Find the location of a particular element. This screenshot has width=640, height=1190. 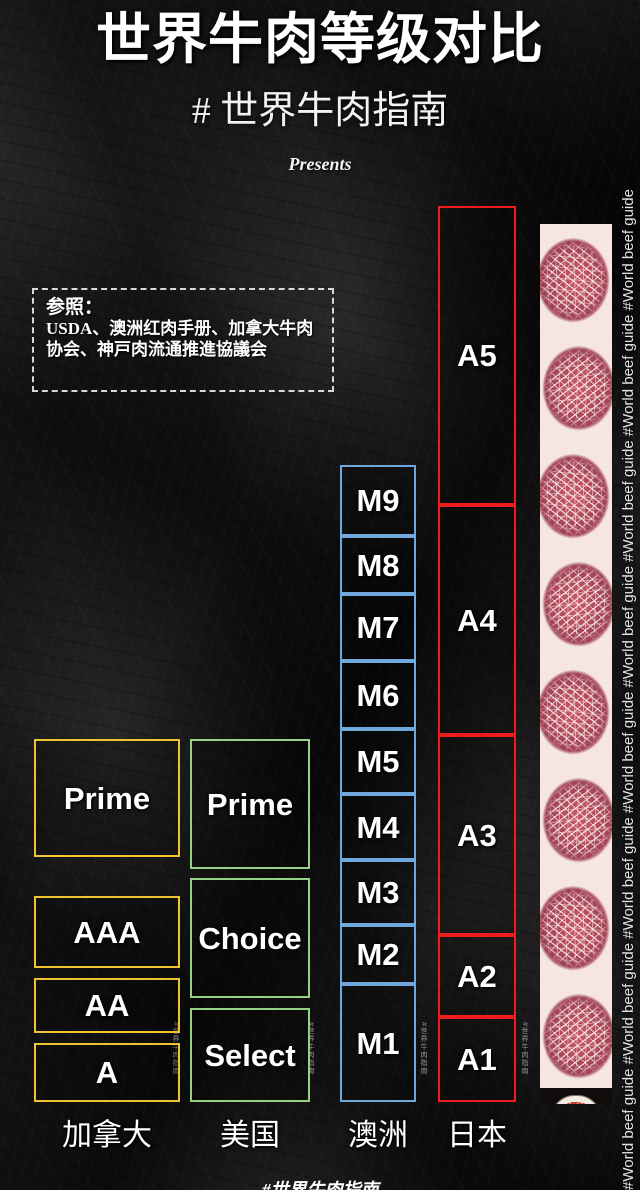

grade-cell-canada-aa: AA is located at coordinates (107, 1005).